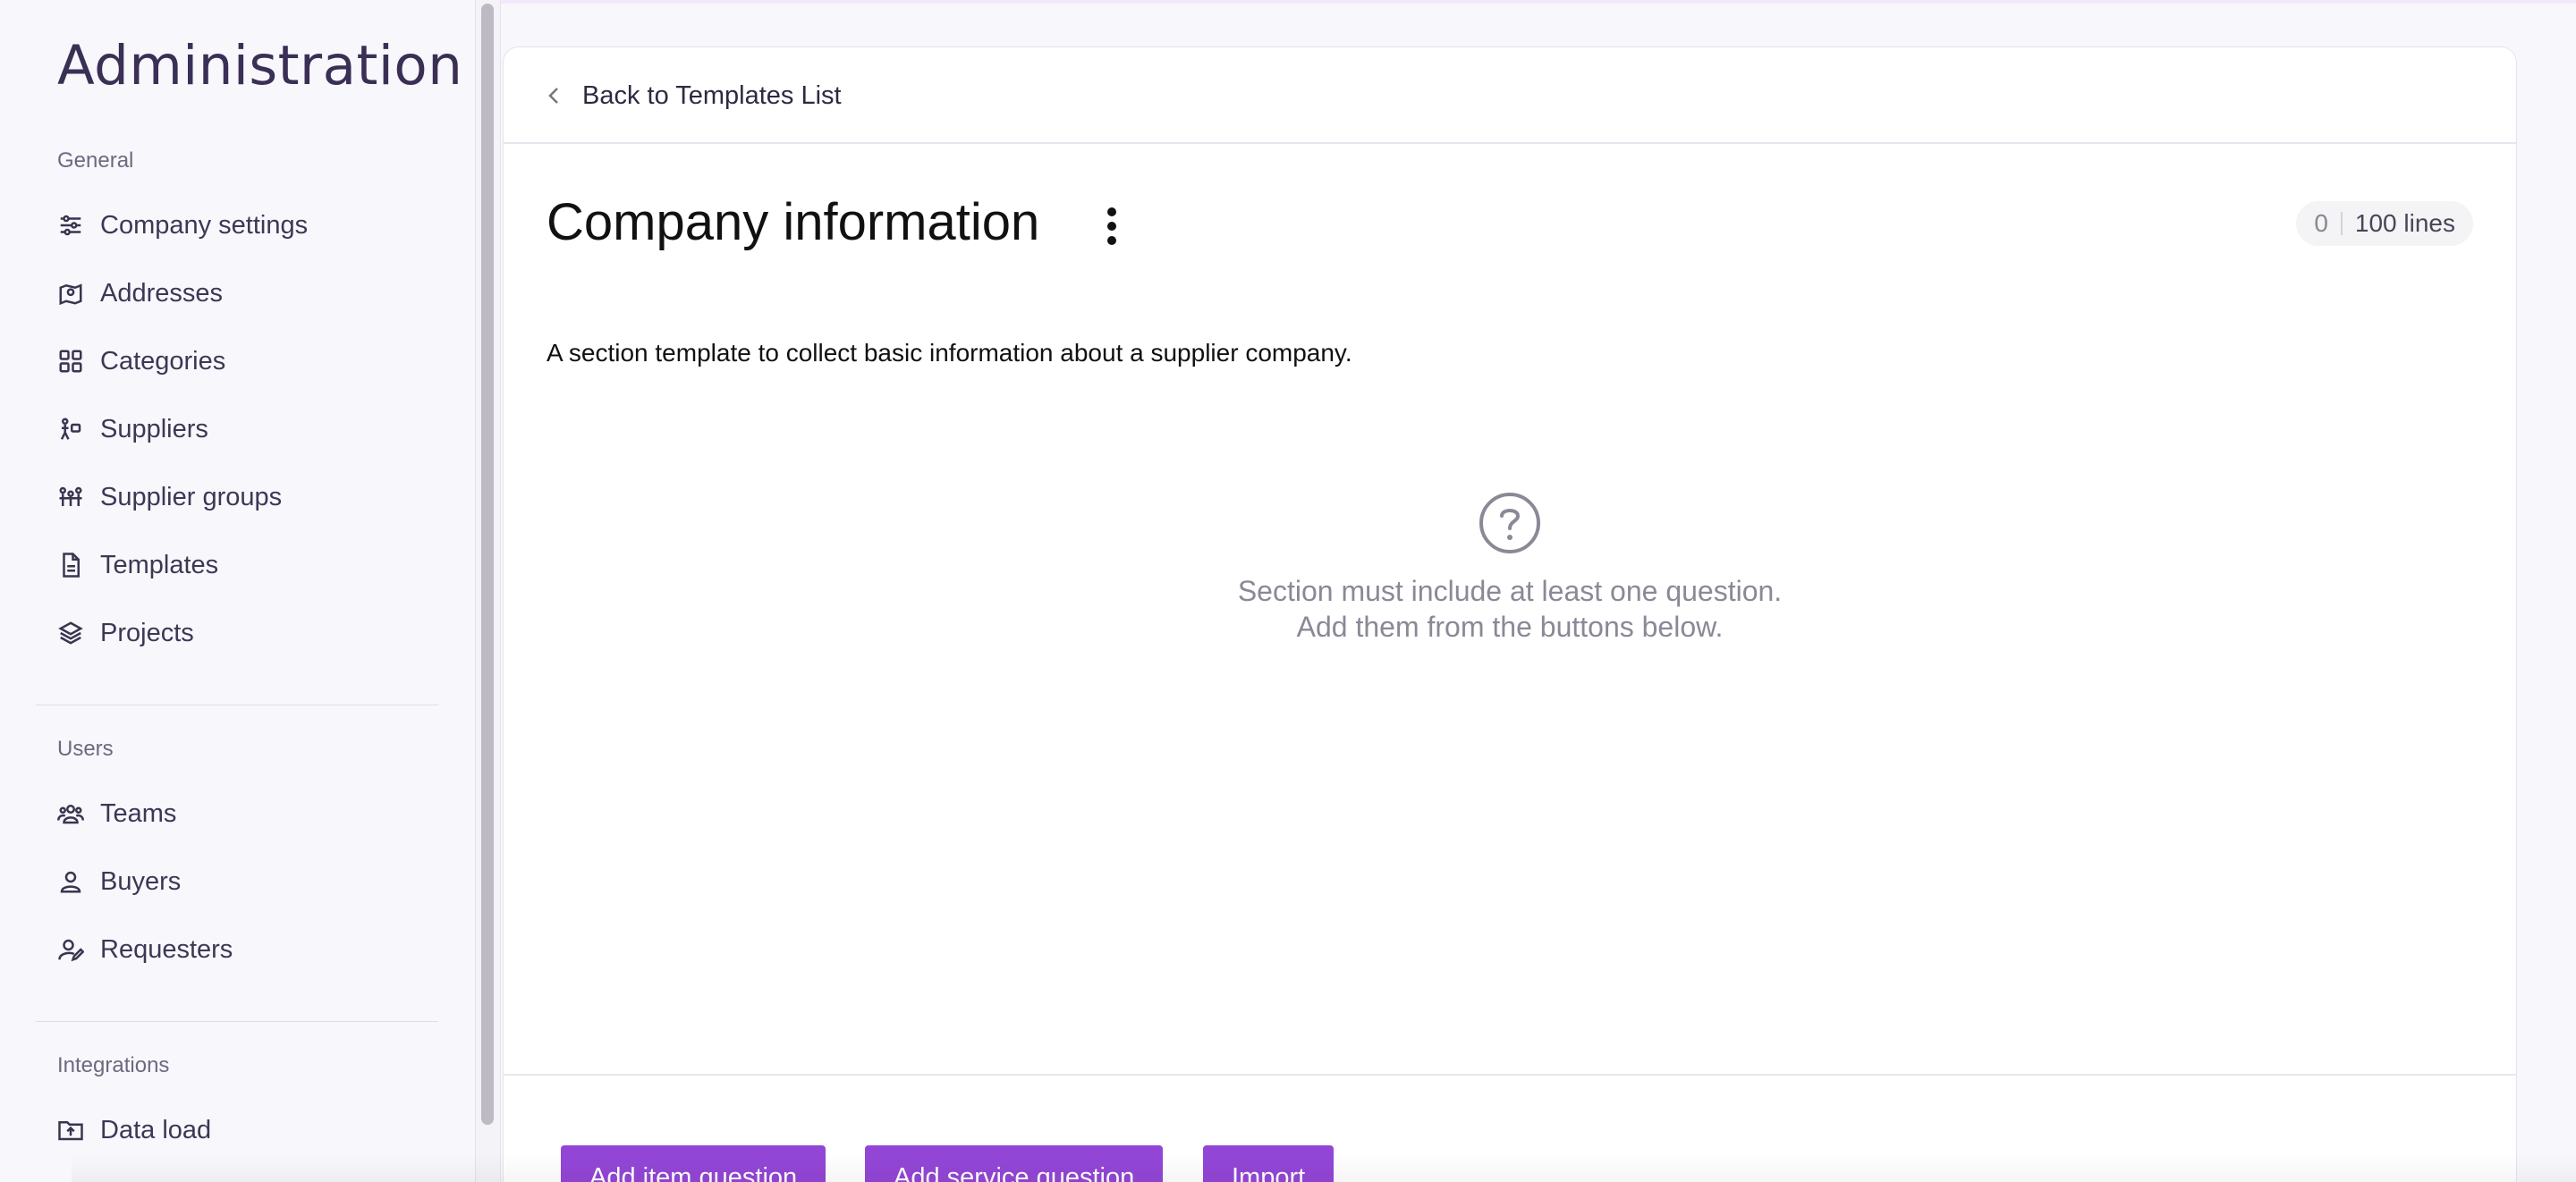 The height and width of the screenshot is (1182, 2576). I want to click on sidebar-item-buyers: Buyers, so click(245, 881).